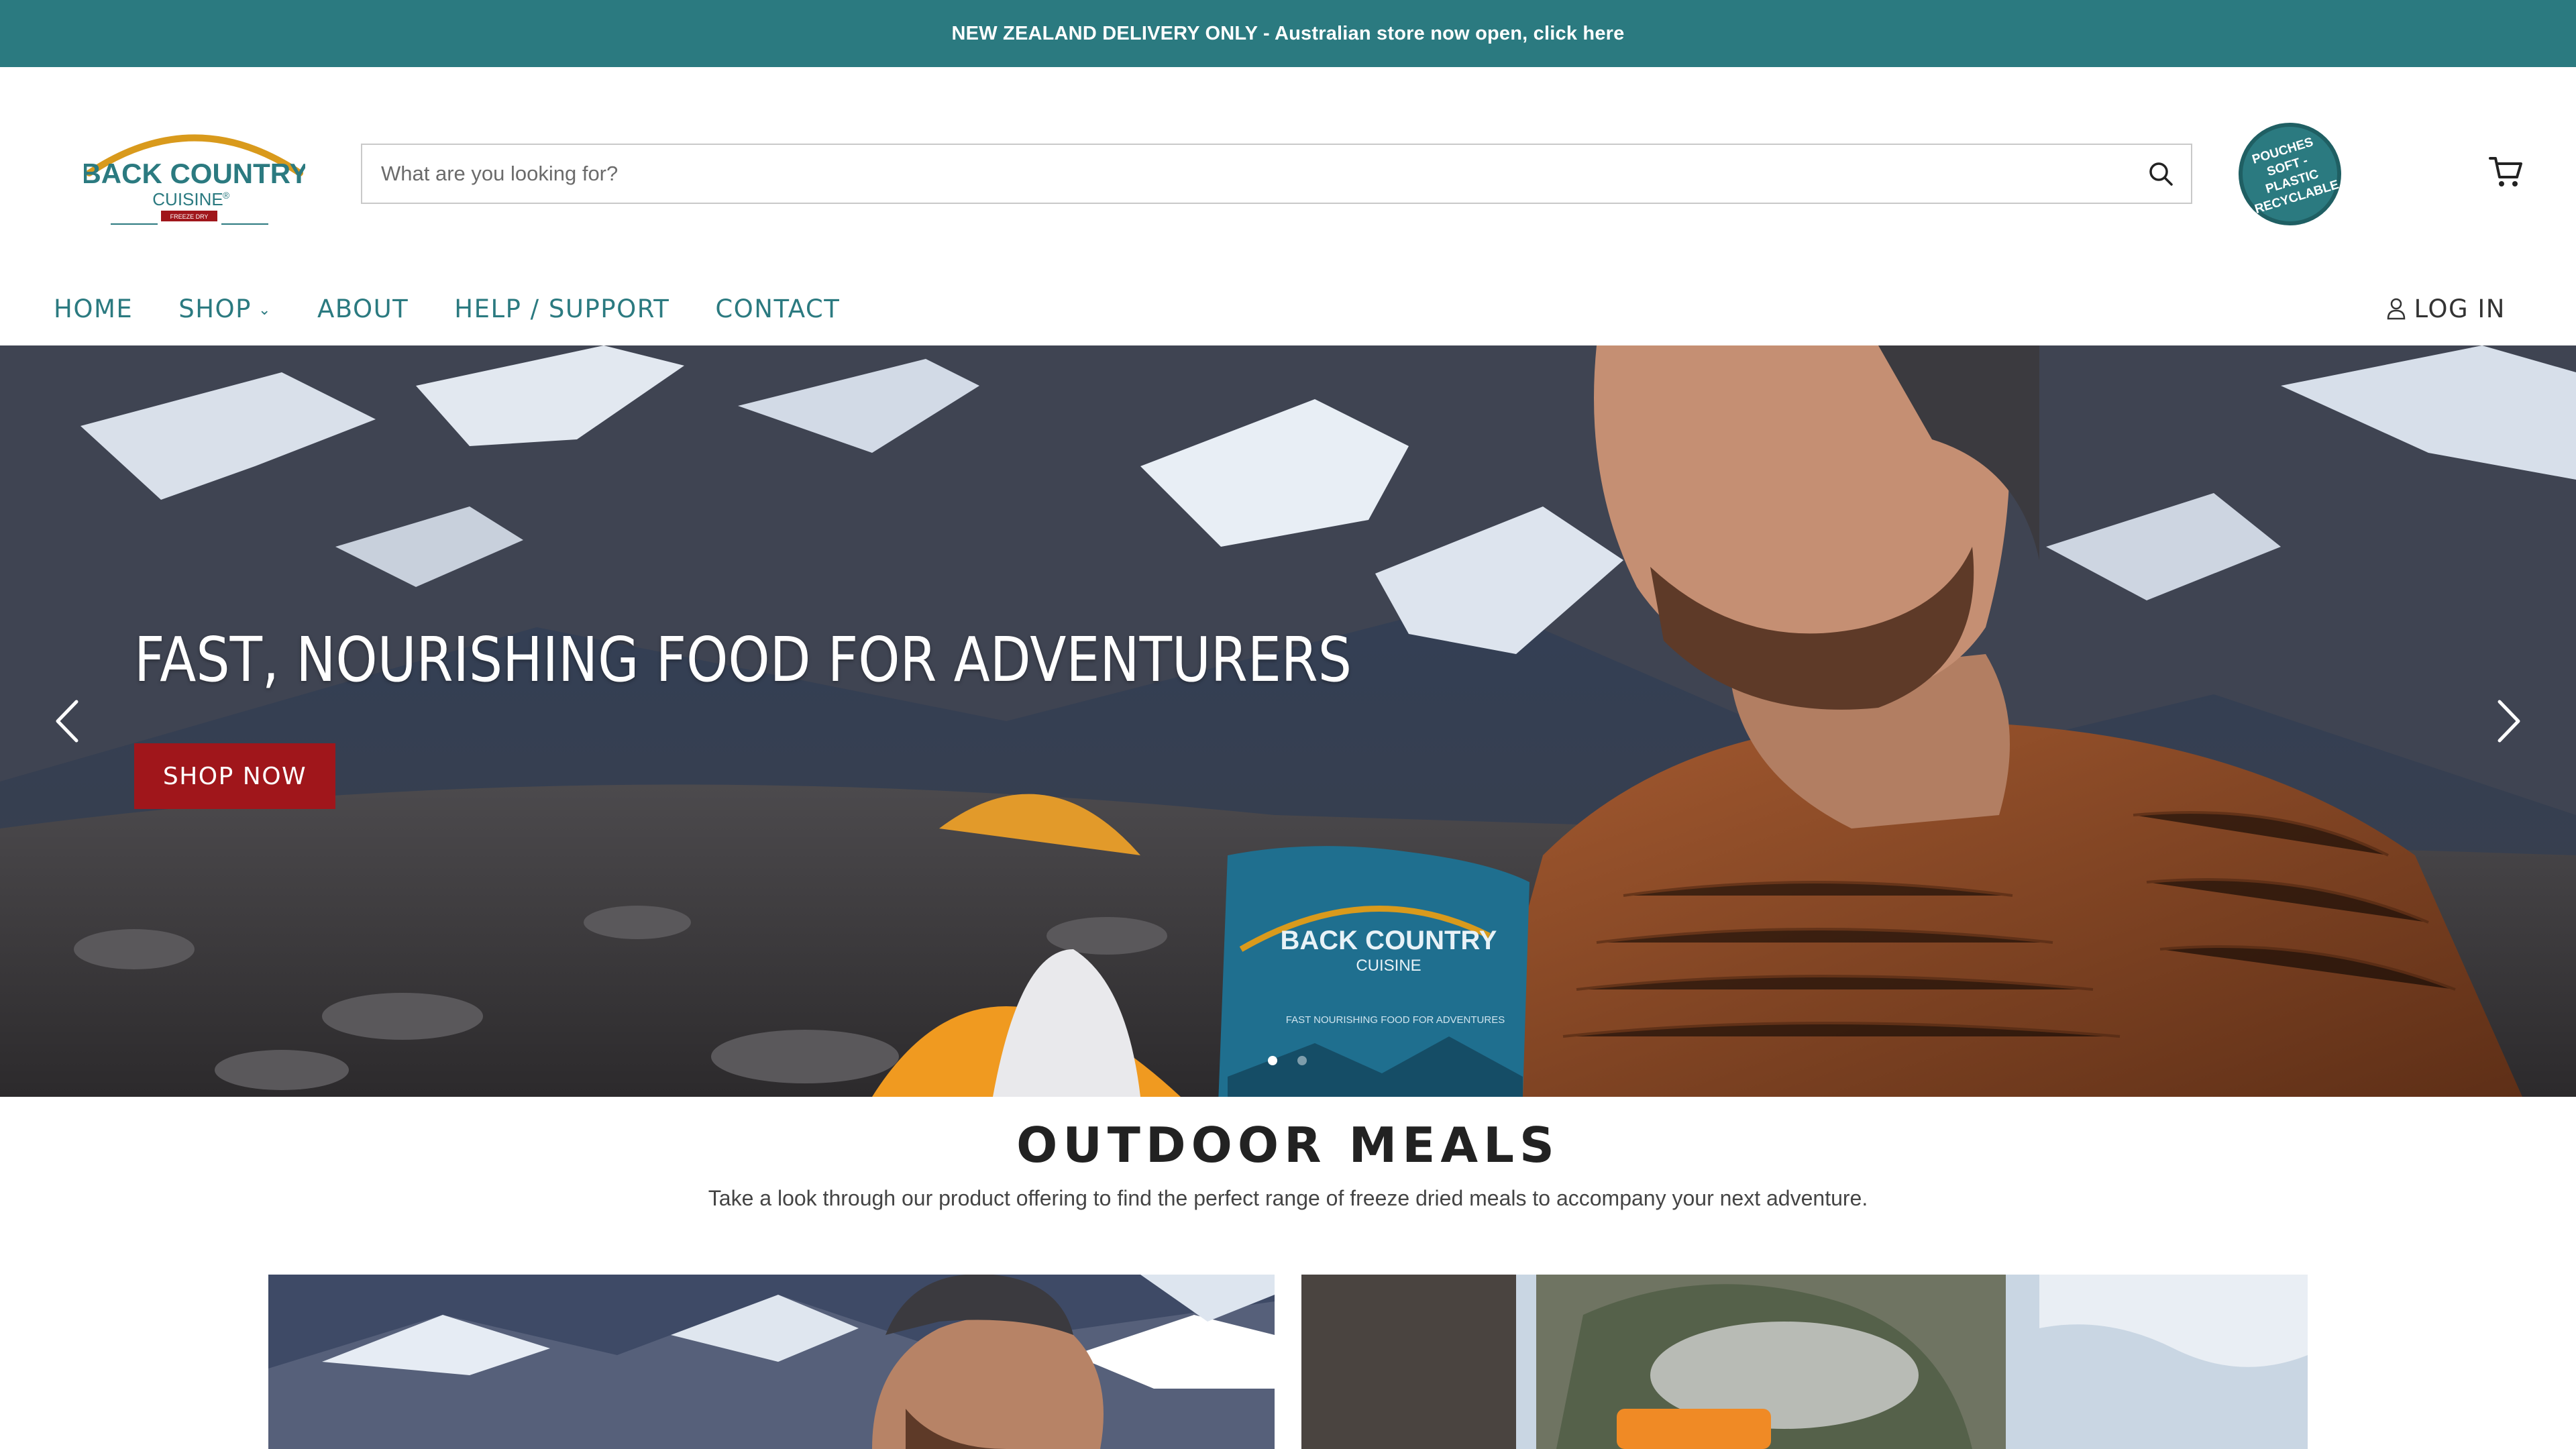 The image size is (2576, 1449). What do you see at coordinates (1246, 174) in the screenshot?
I see `search-input` at bounding box center [1246, 174].